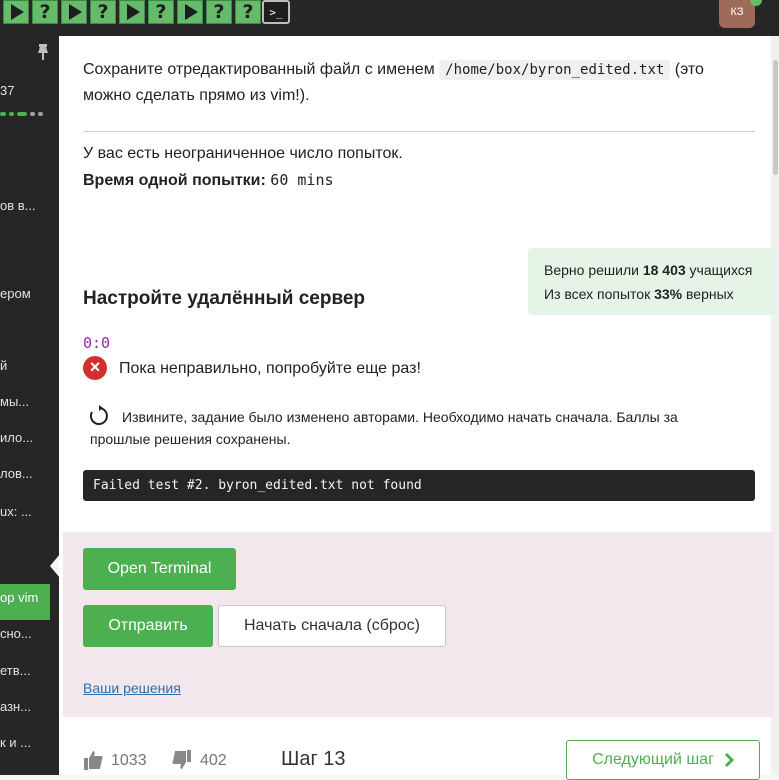 This screenshot has width=779, height=780. Describe the element at coordinates (208, 180) in the screenshot. I see `attempt-time: Время одной попытки: 60 mins` at that location.